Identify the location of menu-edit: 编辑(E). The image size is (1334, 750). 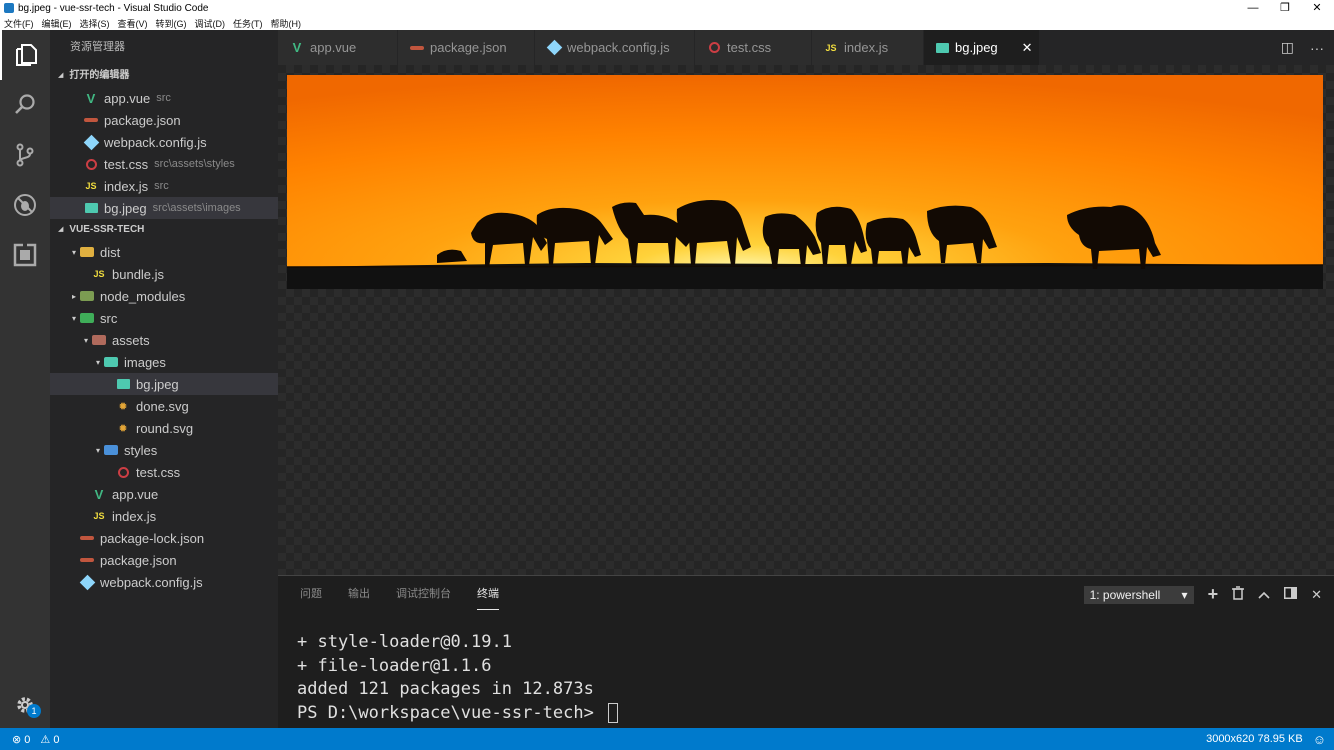
(57, 23).